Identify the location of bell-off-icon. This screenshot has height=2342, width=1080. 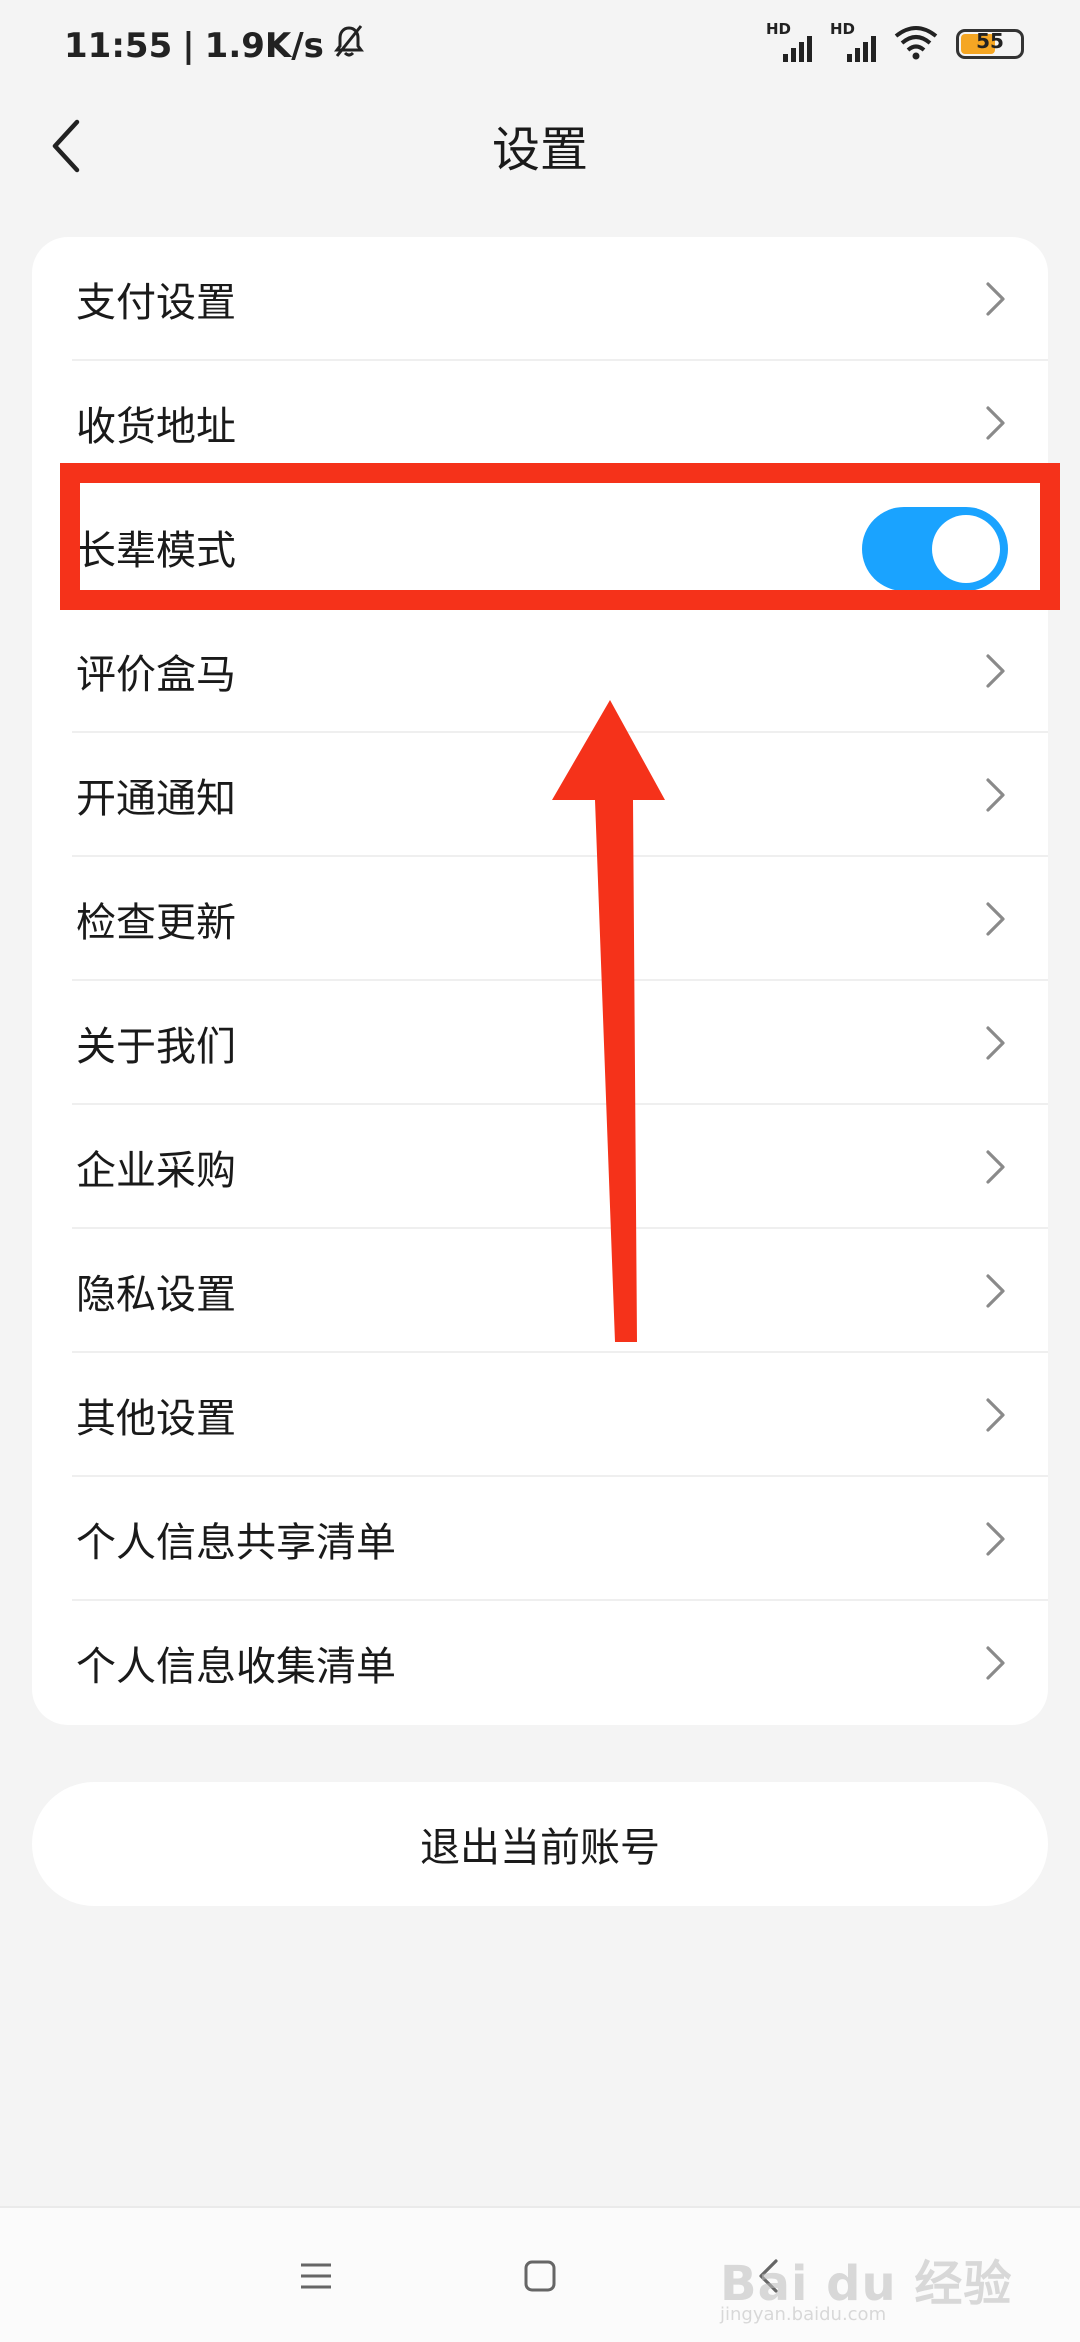
(348, 45).